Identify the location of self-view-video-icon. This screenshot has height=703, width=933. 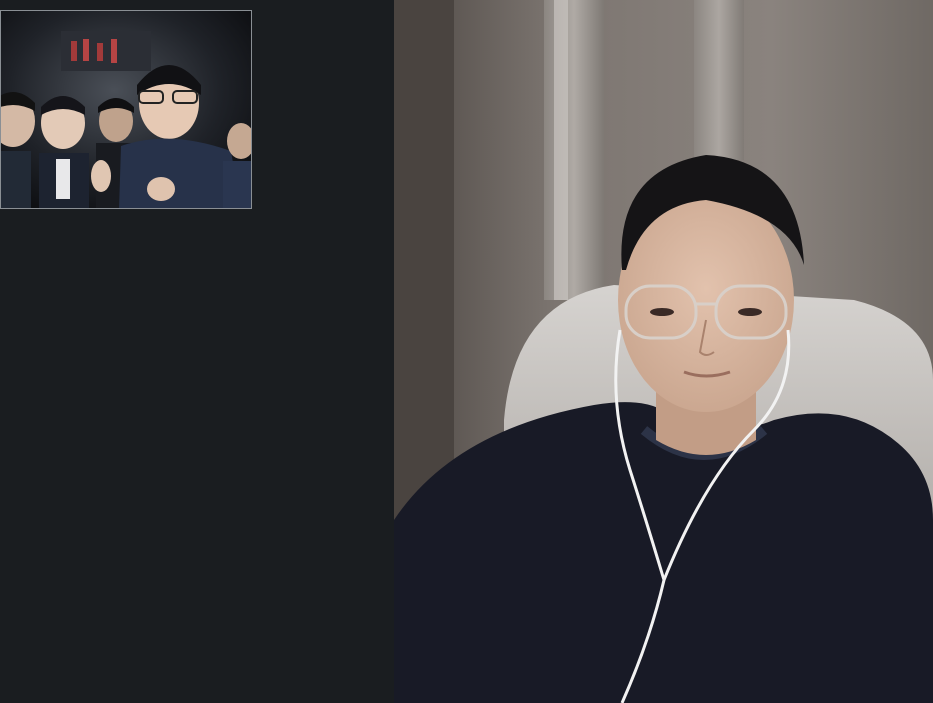
(126, 109).